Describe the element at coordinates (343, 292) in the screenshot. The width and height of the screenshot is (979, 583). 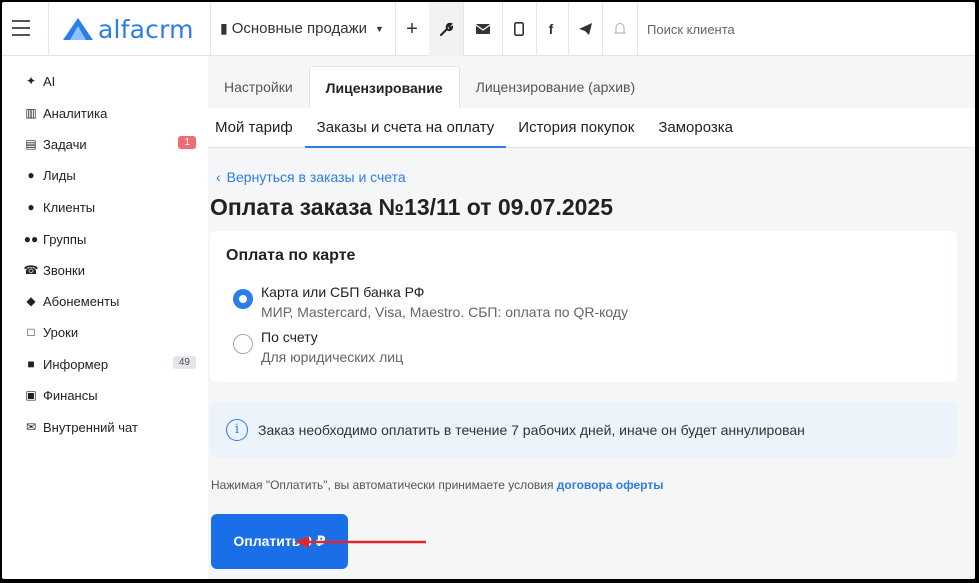
I see `option-title: Карта или СБП банка РФ` at that location.